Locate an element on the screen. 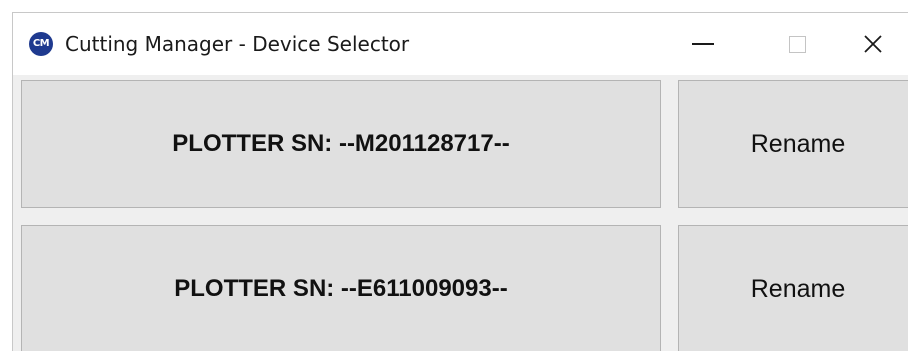 This screenshot has height=351, width=908. maximize-icon is located at coordinates (797, 44).